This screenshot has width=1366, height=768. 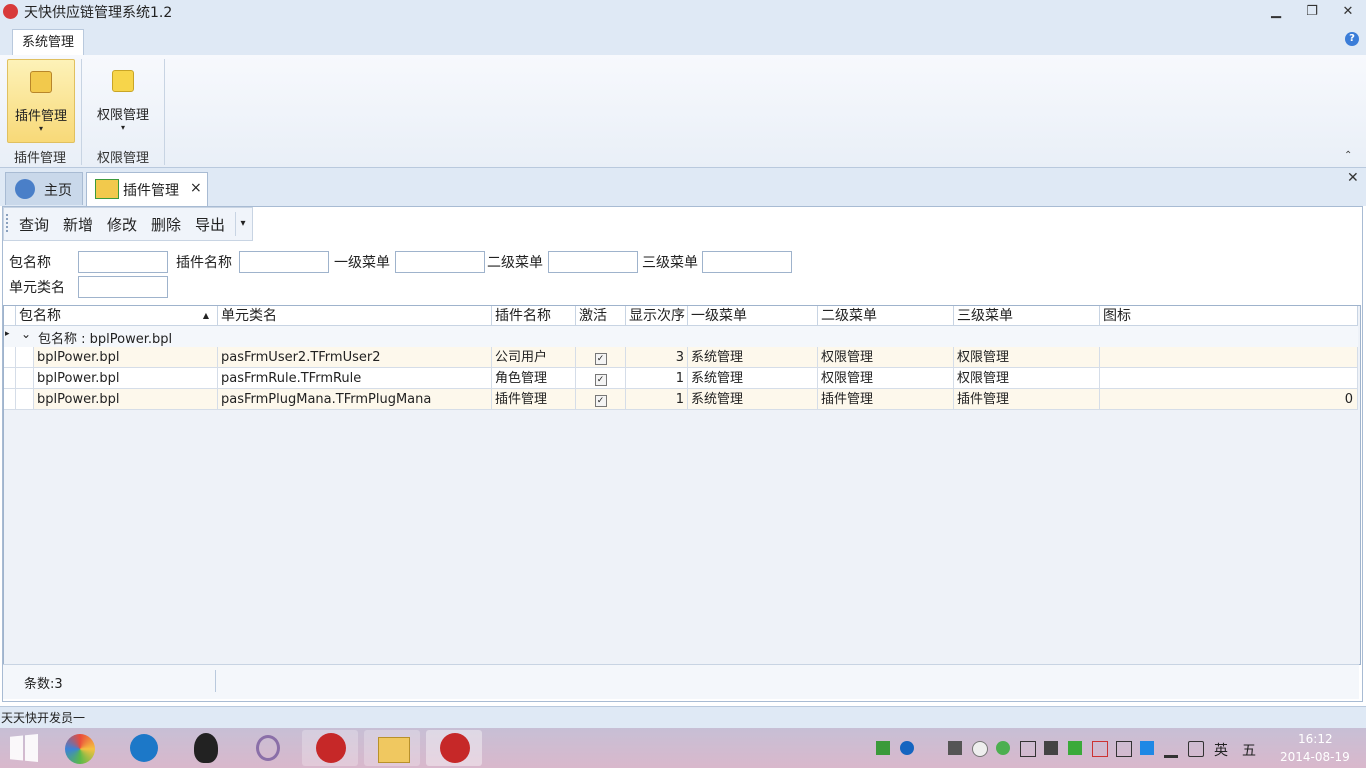 What do you see at coordinates (41, 101) in the screenshot?
I see `plugin-management-button: 插件管理 ▾` at bounding box center [41, 101].